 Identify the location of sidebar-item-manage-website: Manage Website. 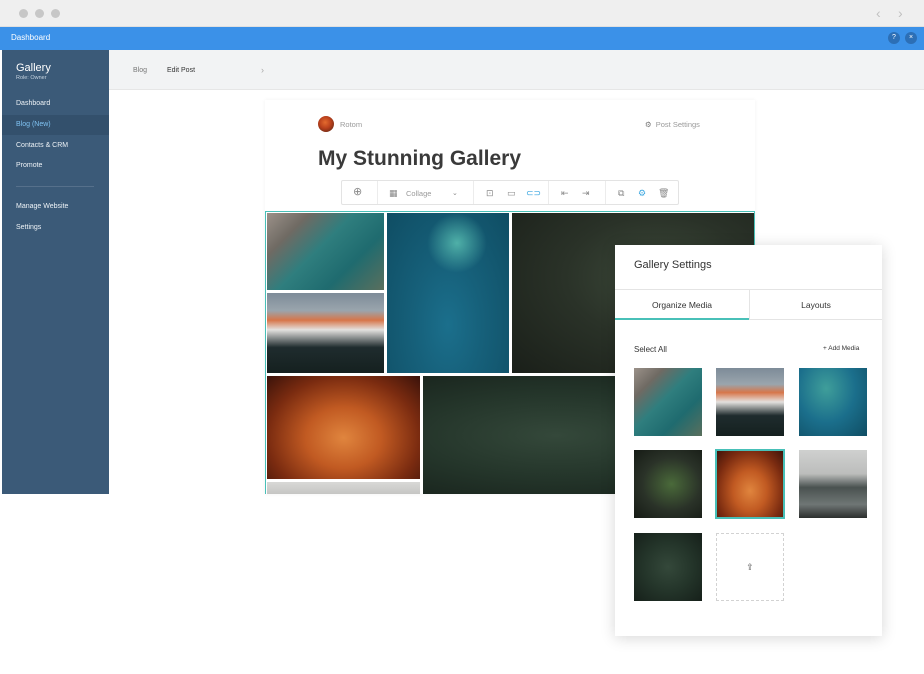
(55, 207).